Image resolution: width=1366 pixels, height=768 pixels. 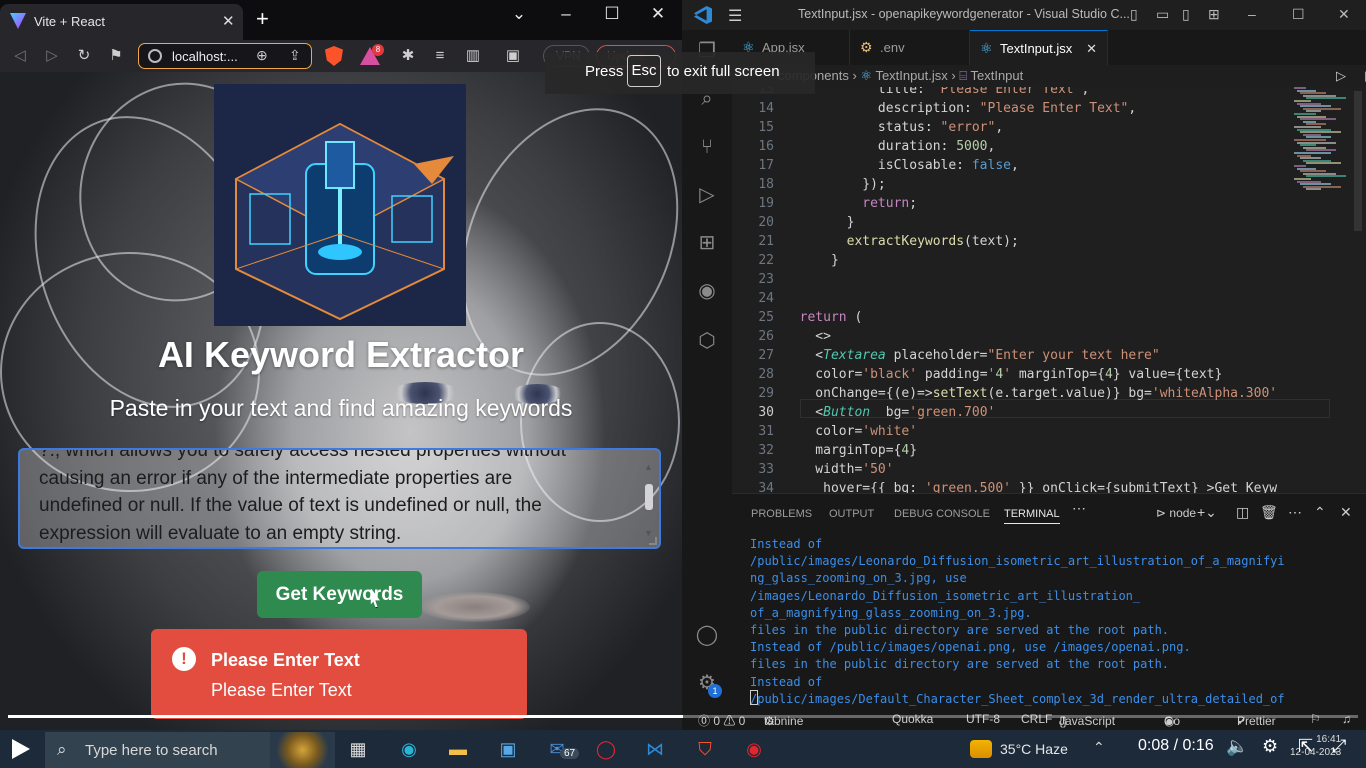 I want to click on code-line: <>, so click(x=807, y=336).